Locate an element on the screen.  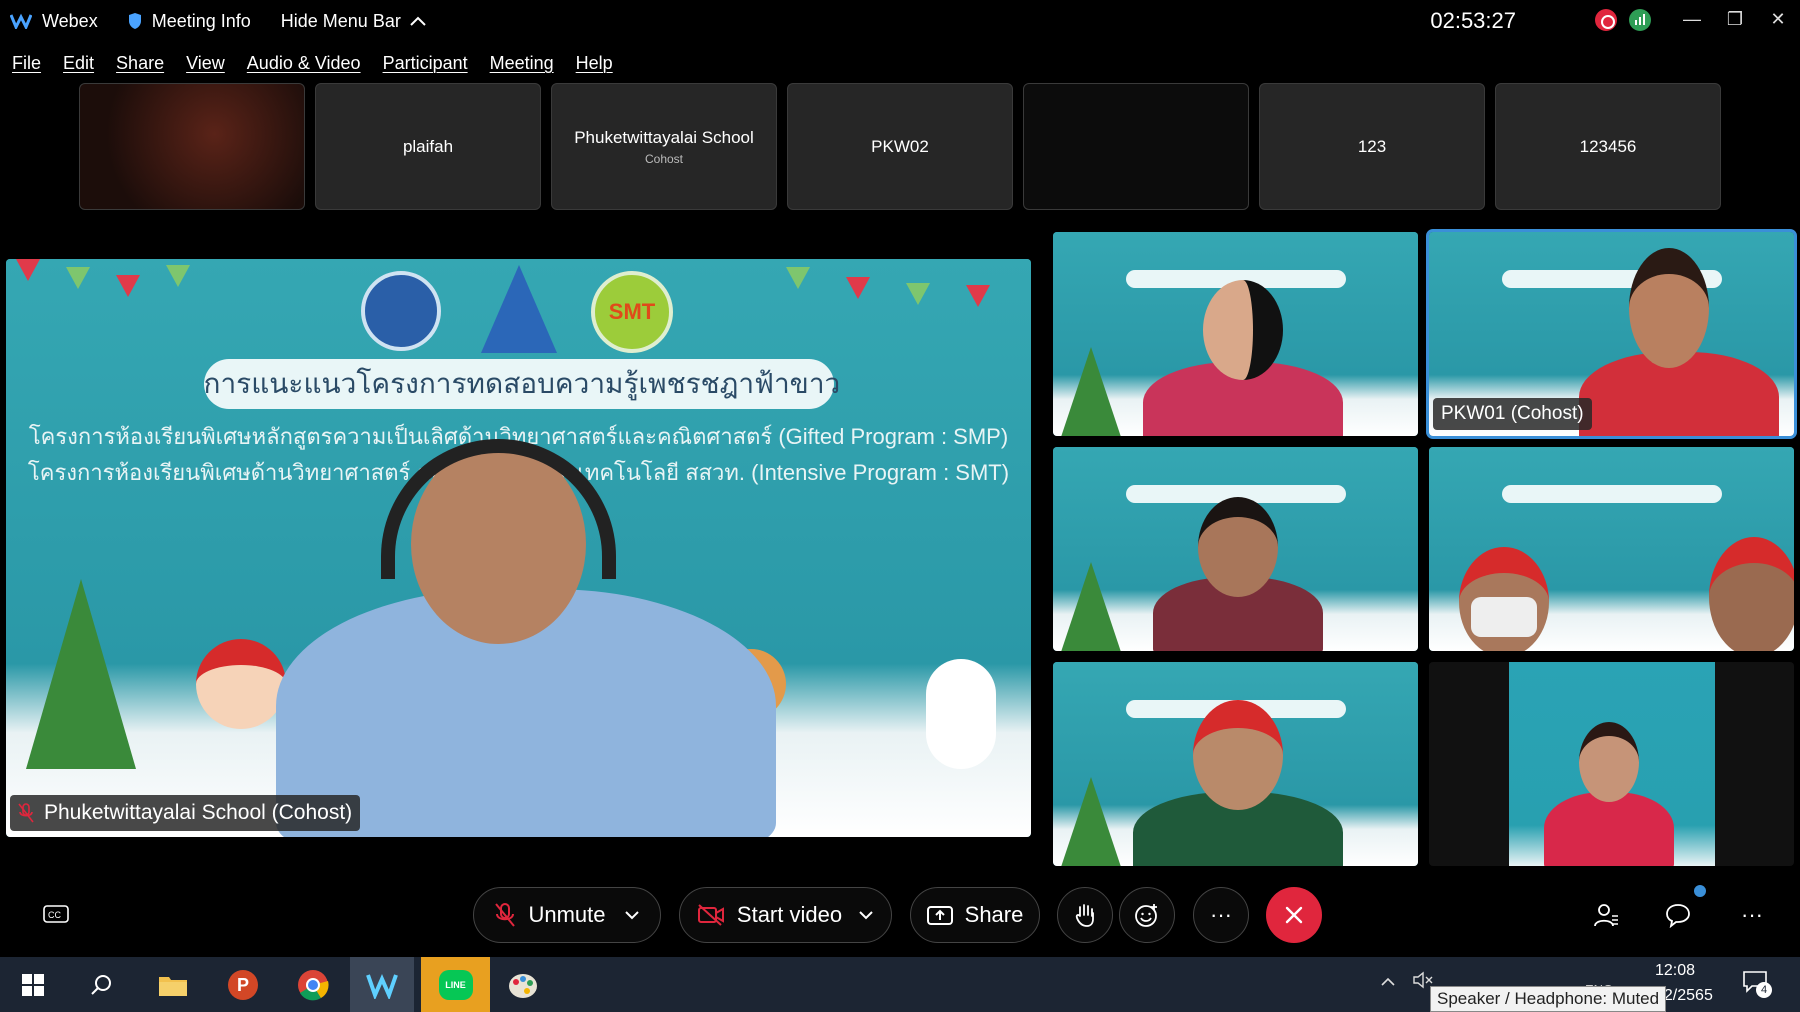
mini-banner is located at coordinates (1611, 494).